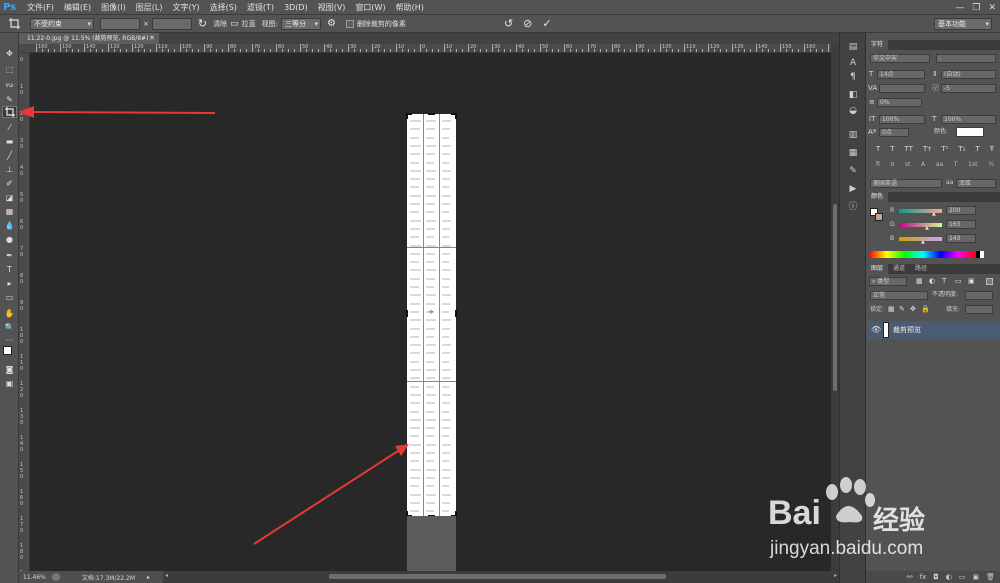 The height and width of the screenshot is (583, 1000). What do you see at coordinates (975, 577) in the screenshot?
I see `layers-footer-icon: ▣` at bounding box center [975, 577].